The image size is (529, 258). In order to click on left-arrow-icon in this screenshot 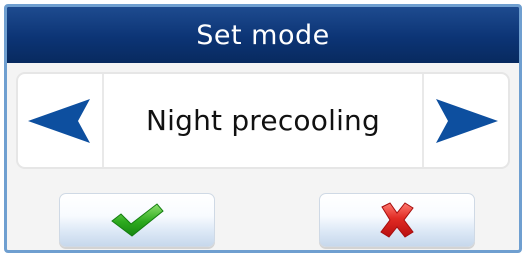, I will do `click(60, 121)`.